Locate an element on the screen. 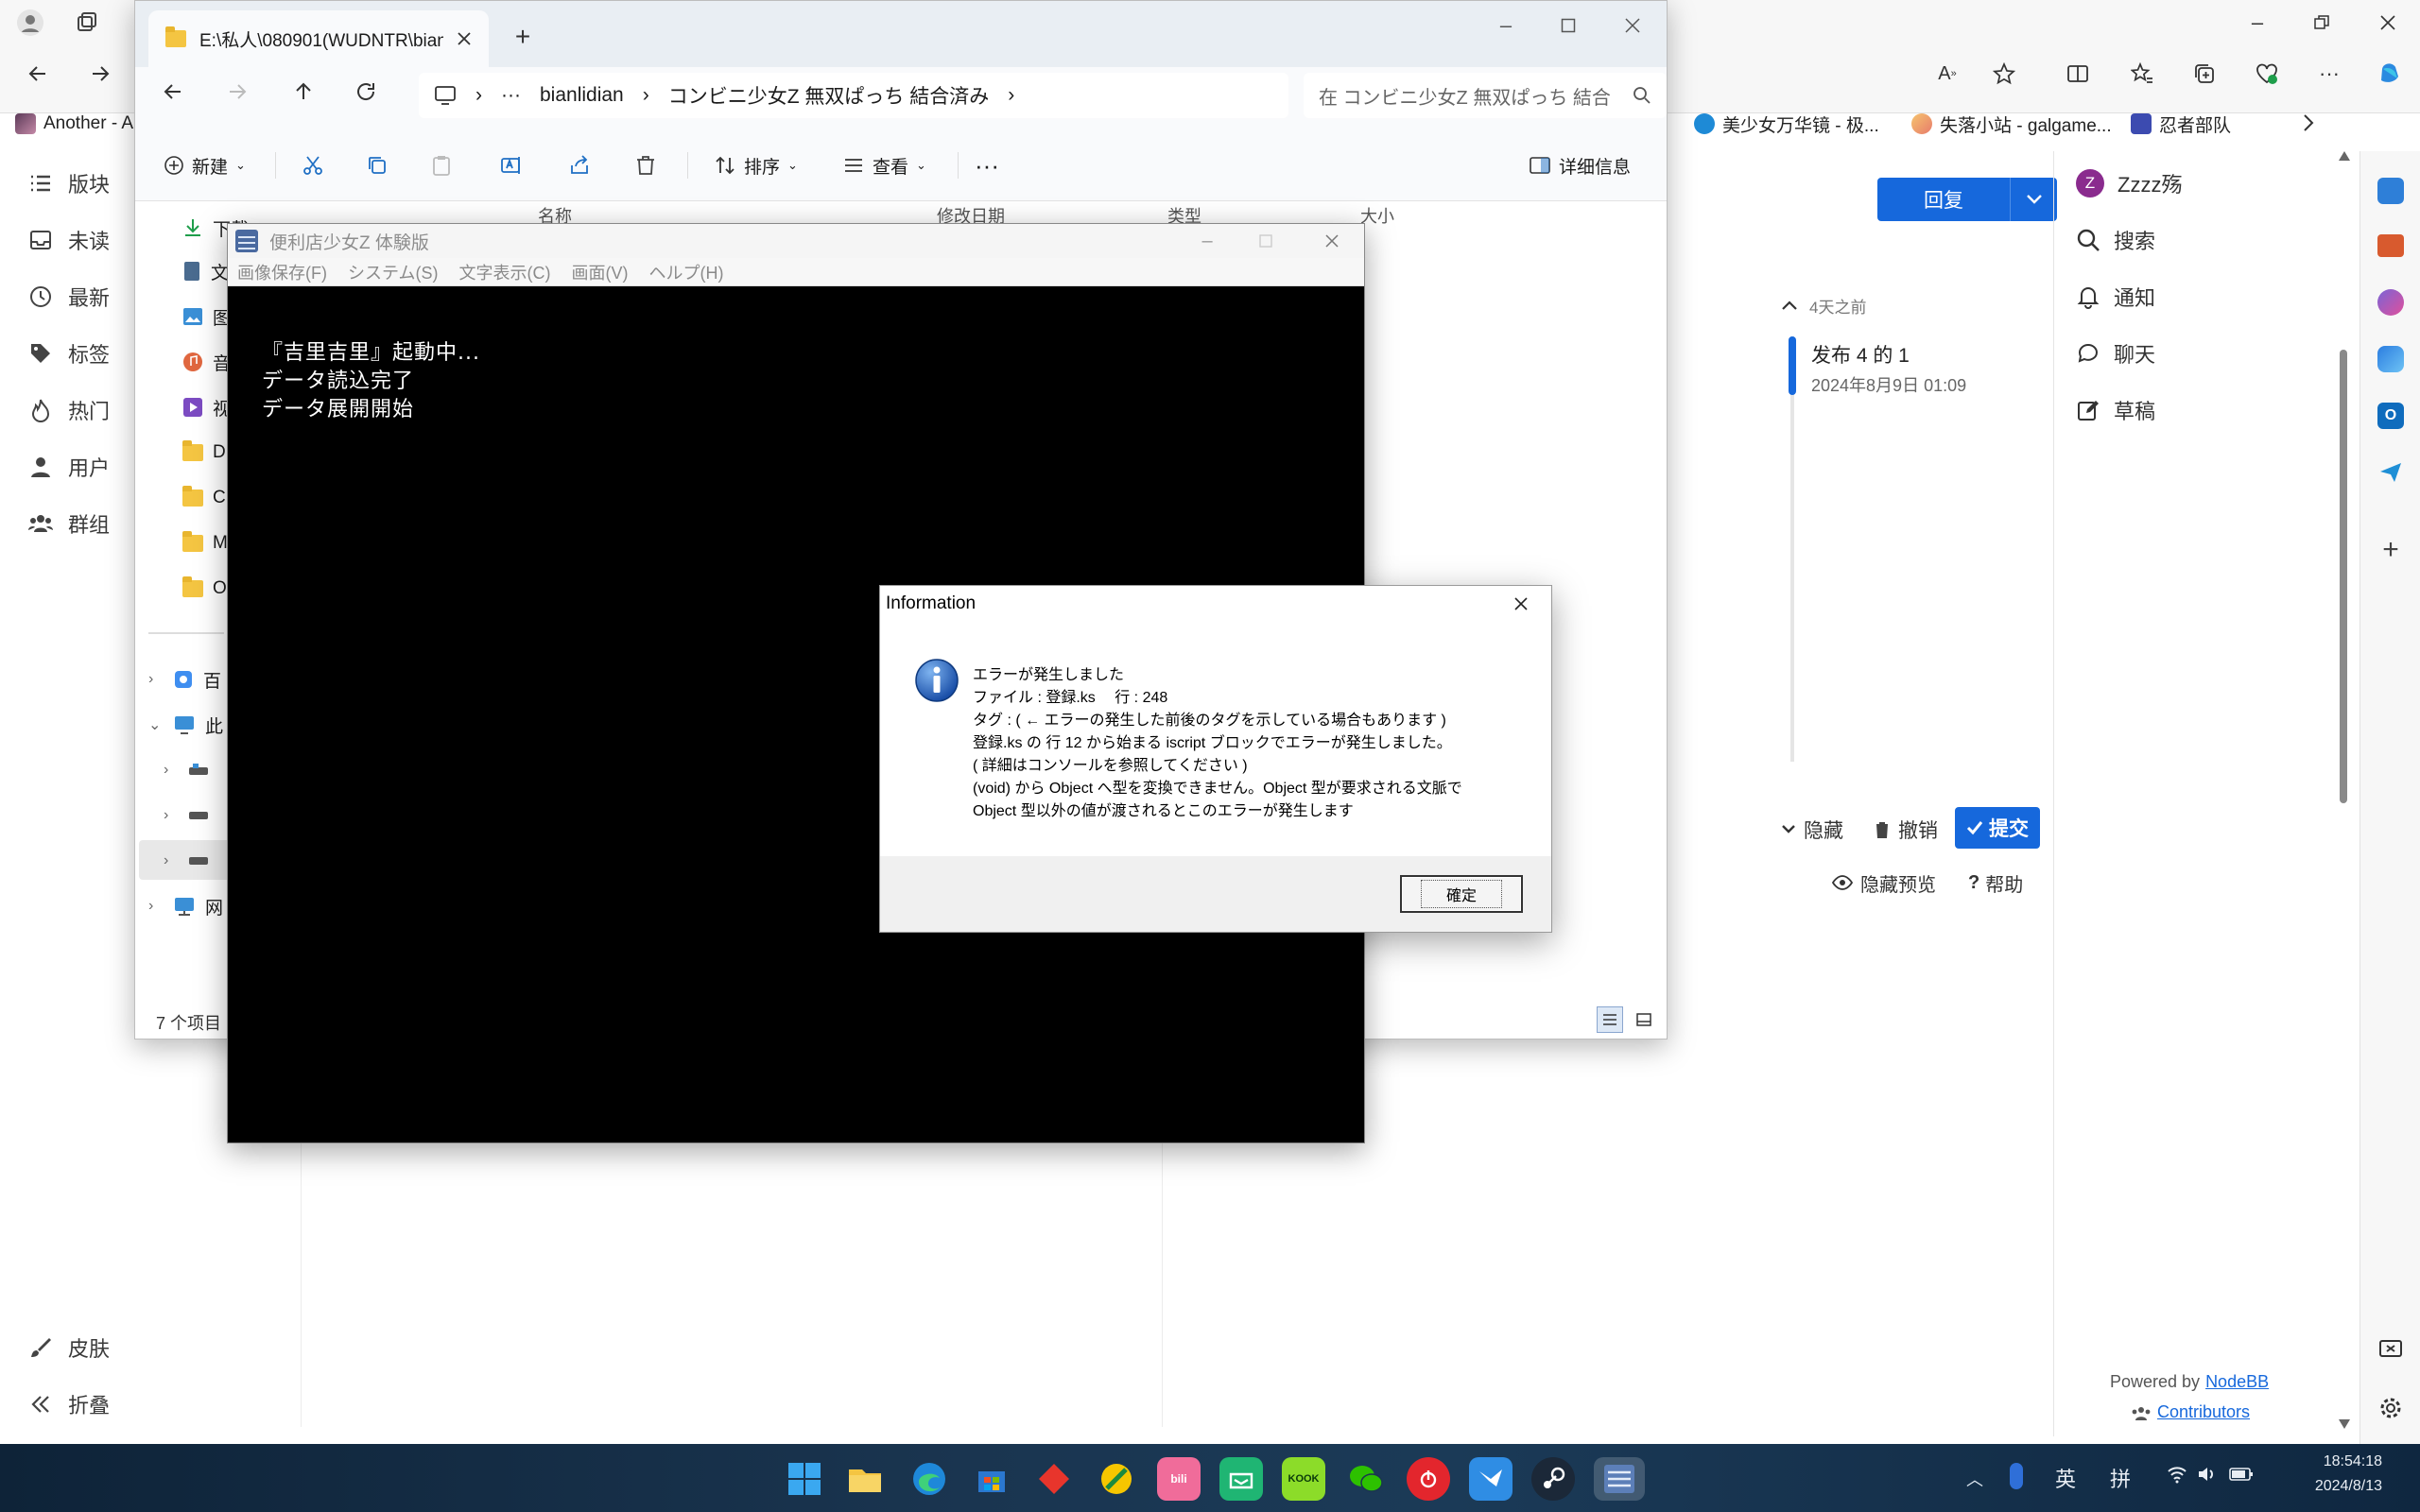  bilibili-taskbar-icon: bili is located at coordinates (1179, 1479).